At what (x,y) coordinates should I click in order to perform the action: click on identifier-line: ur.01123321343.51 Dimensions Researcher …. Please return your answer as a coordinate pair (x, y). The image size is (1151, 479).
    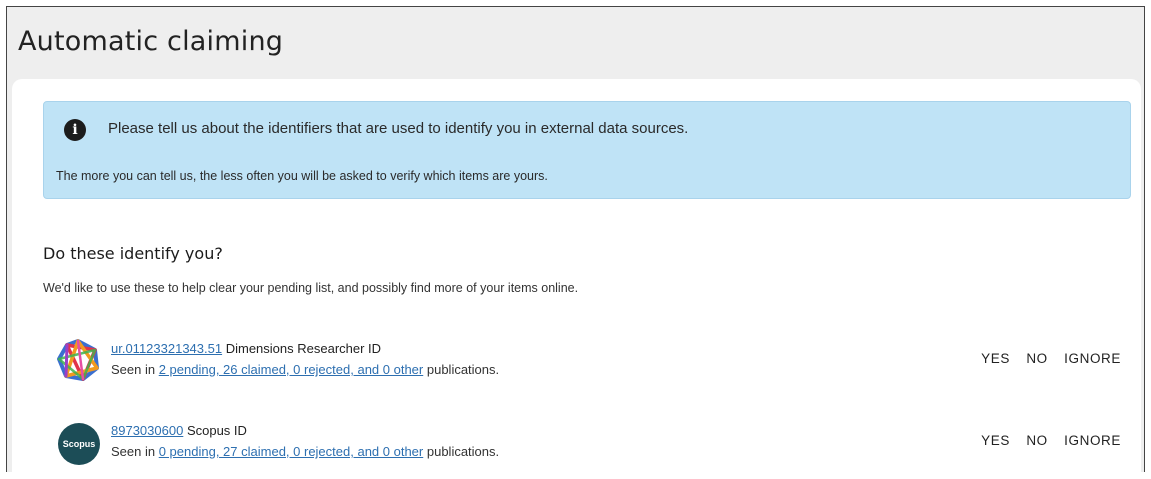
    Looking at the image, I should click on (246, 348).